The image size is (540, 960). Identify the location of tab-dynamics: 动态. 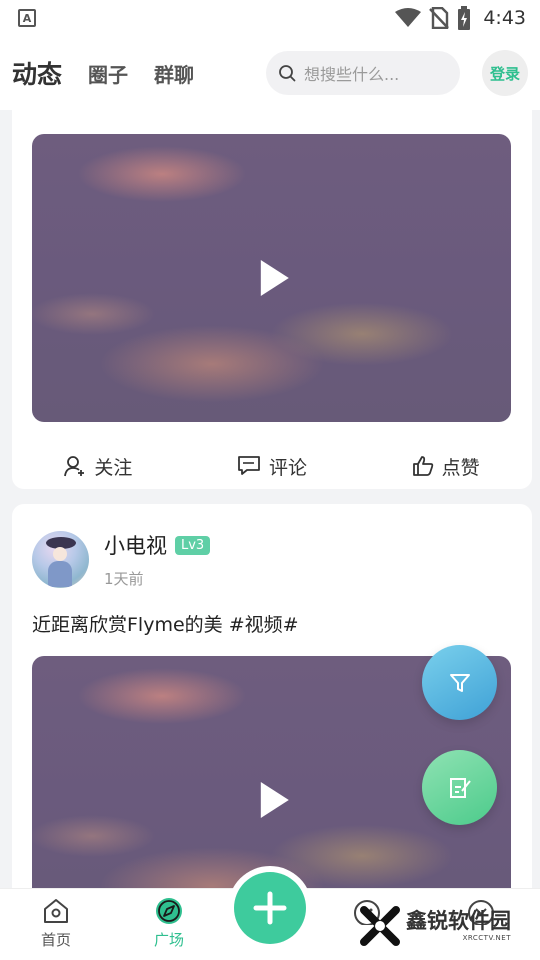
(37, 74).